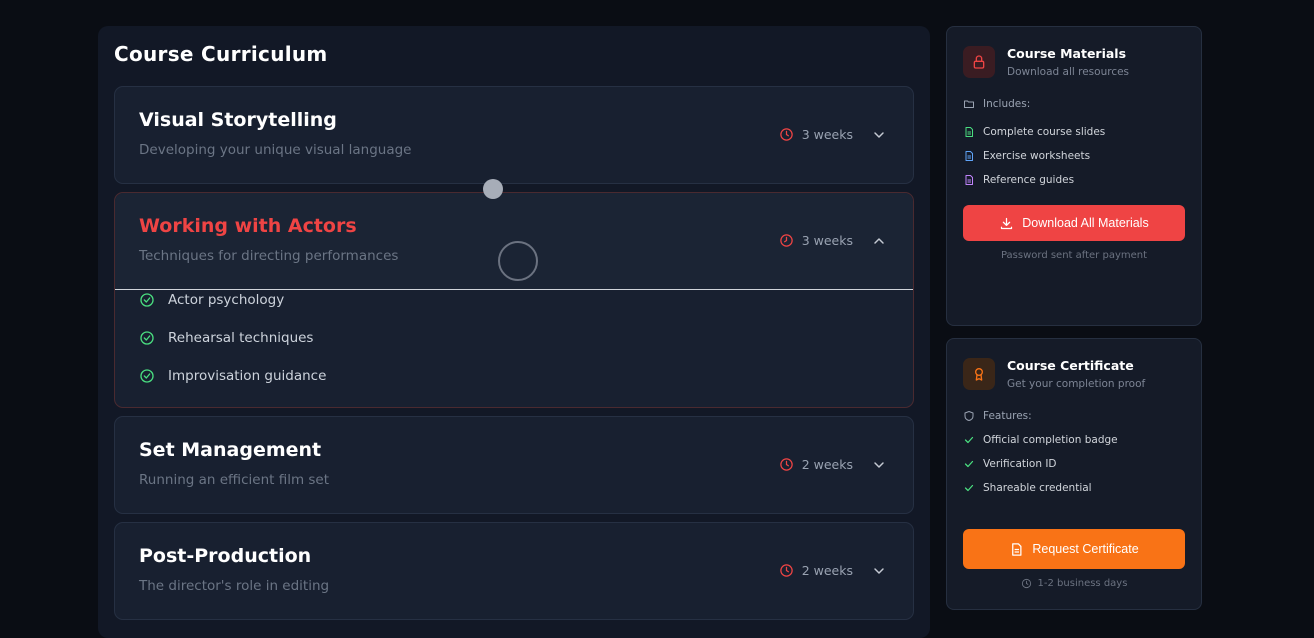 This screenshot has width=1314, height=638. I want to click on card-title: Course Materials, so click(1067, 53).